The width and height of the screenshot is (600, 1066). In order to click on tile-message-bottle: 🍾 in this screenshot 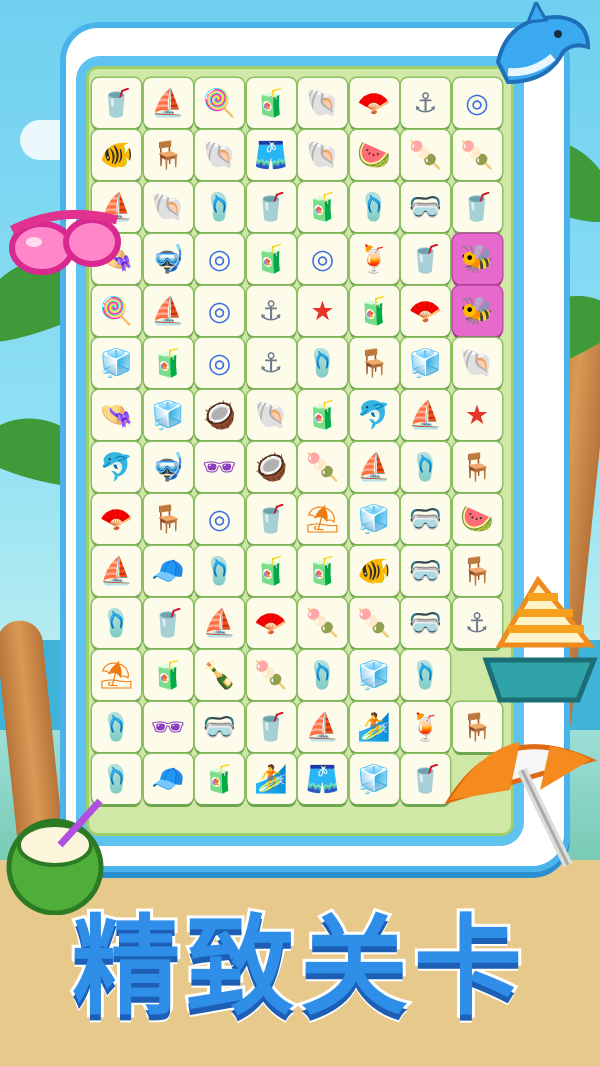, I will do `click(219, 675)`.